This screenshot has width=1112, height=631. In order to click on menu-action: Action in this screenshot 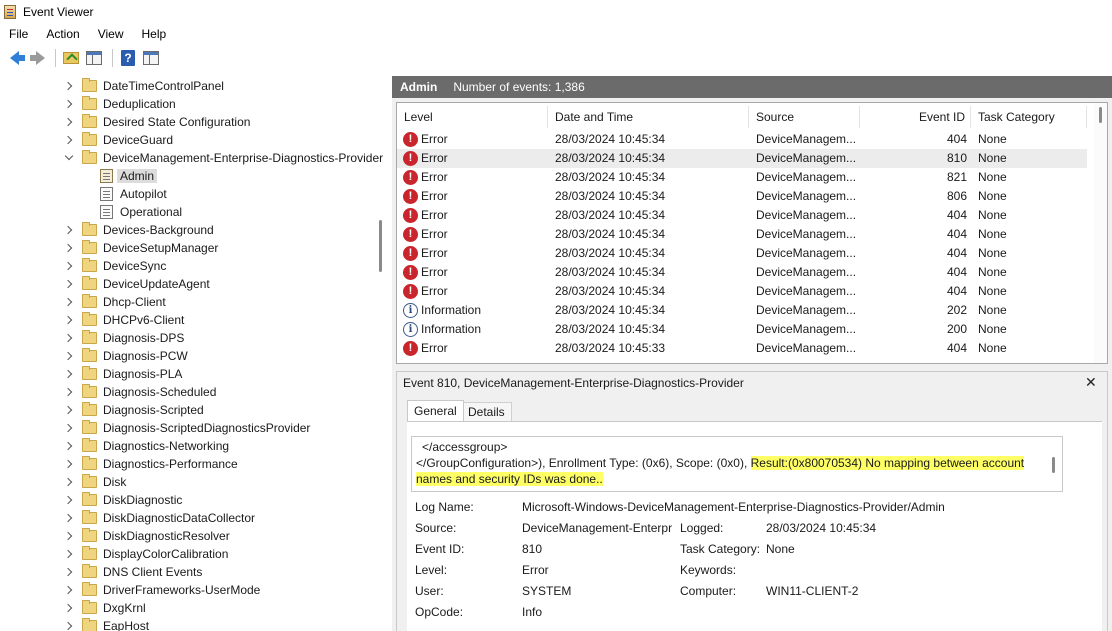, I will do `click(62, 34)`.